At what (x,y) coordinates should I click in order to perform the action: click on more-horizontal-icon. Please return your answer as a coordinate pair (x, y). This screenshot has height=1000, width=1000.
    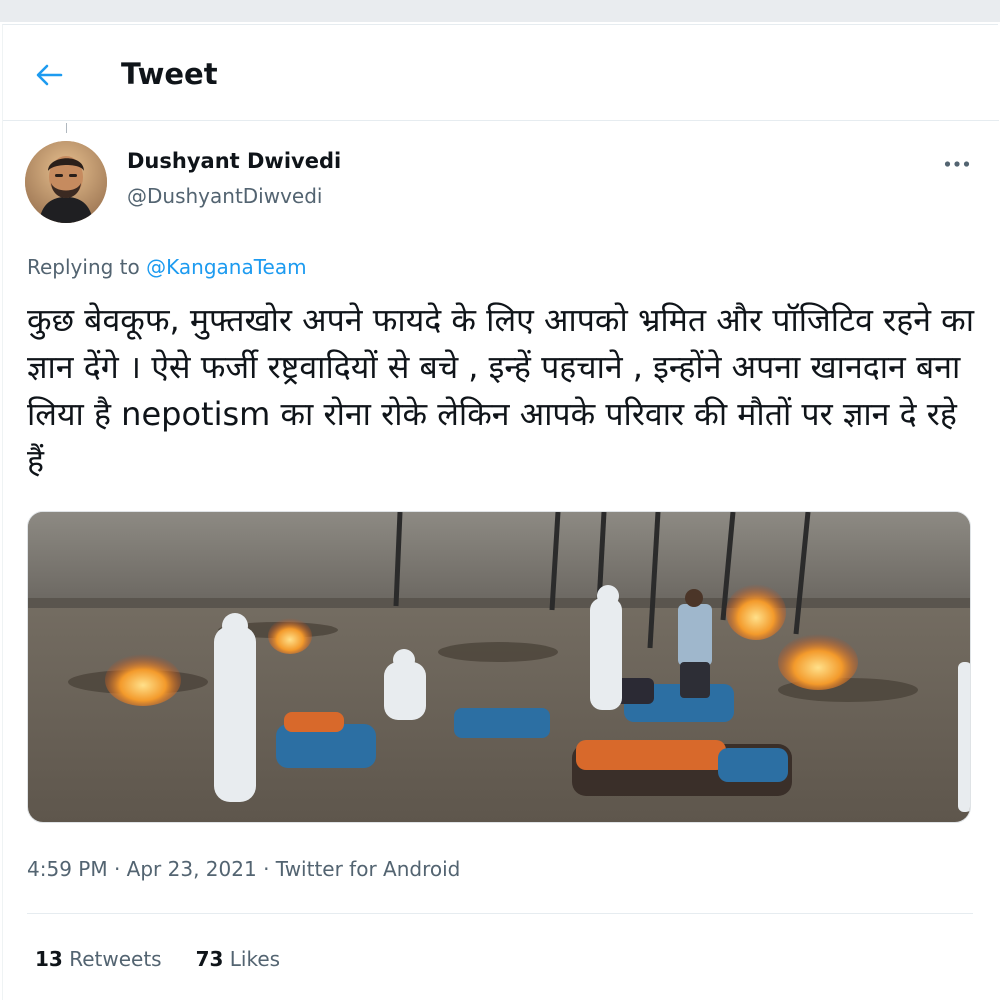
    Looking at the image, I should click on (957, 164).